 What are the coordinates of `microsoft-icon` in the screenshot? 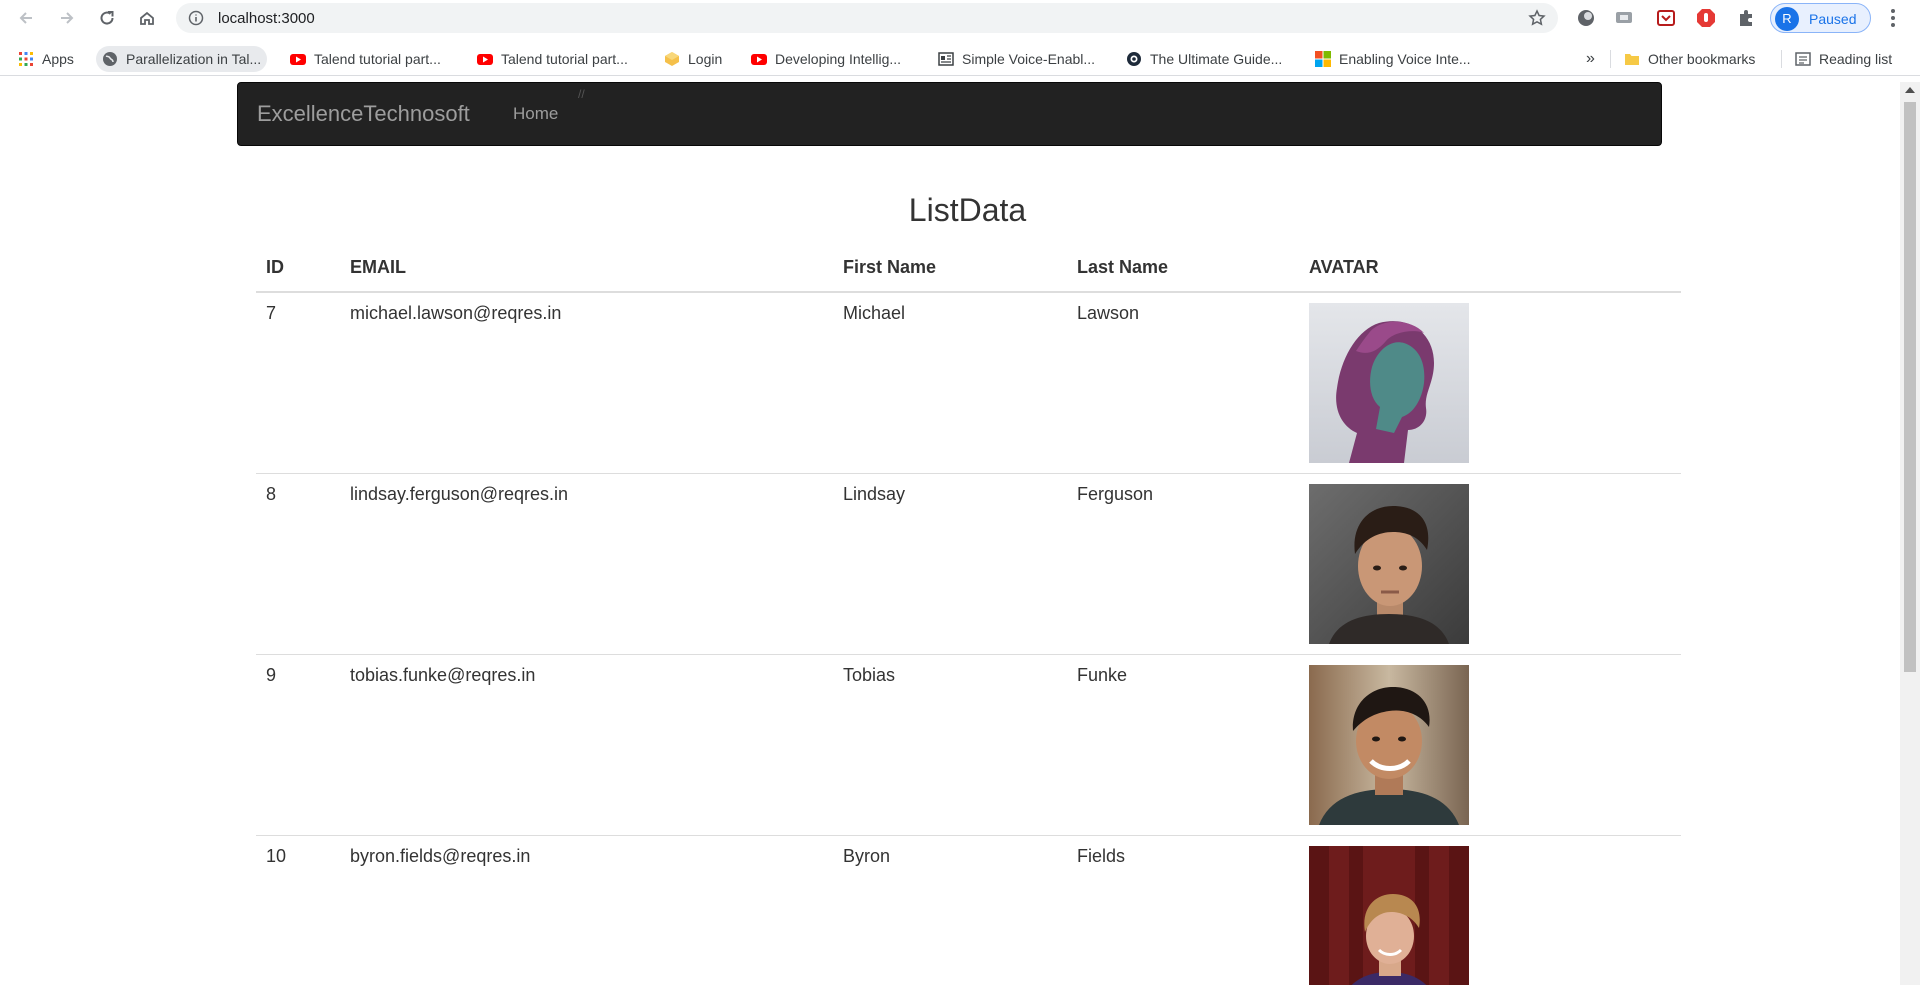 It's located at (1323, 59).